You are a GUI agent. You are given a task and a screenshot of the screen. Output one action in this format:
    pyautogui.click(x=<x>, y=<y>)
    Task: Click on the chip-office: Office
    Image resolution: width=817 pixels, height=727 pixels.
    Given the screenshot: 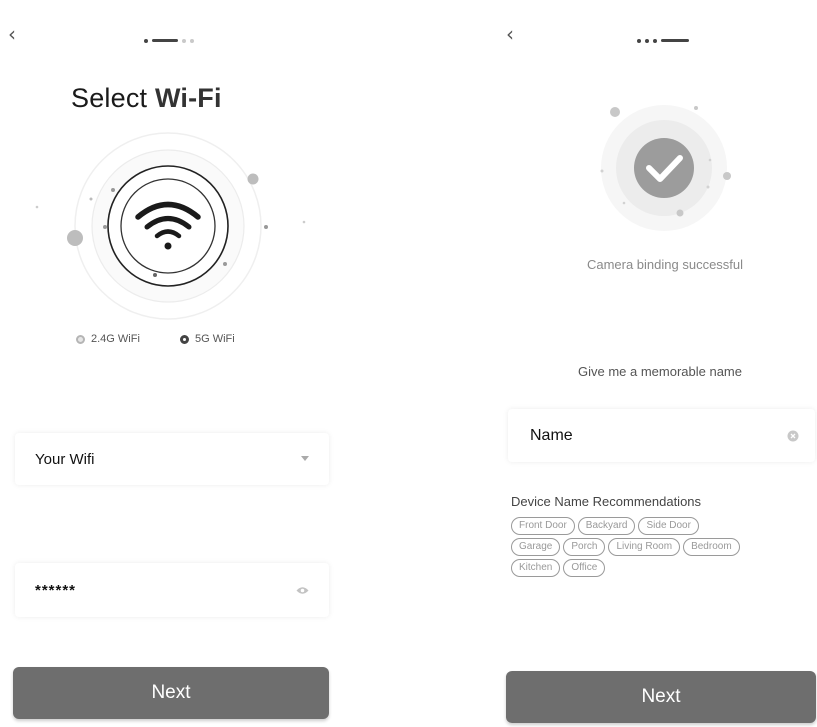 What is the action you would take?
    pyautogui.click(x=584, y=568)
    